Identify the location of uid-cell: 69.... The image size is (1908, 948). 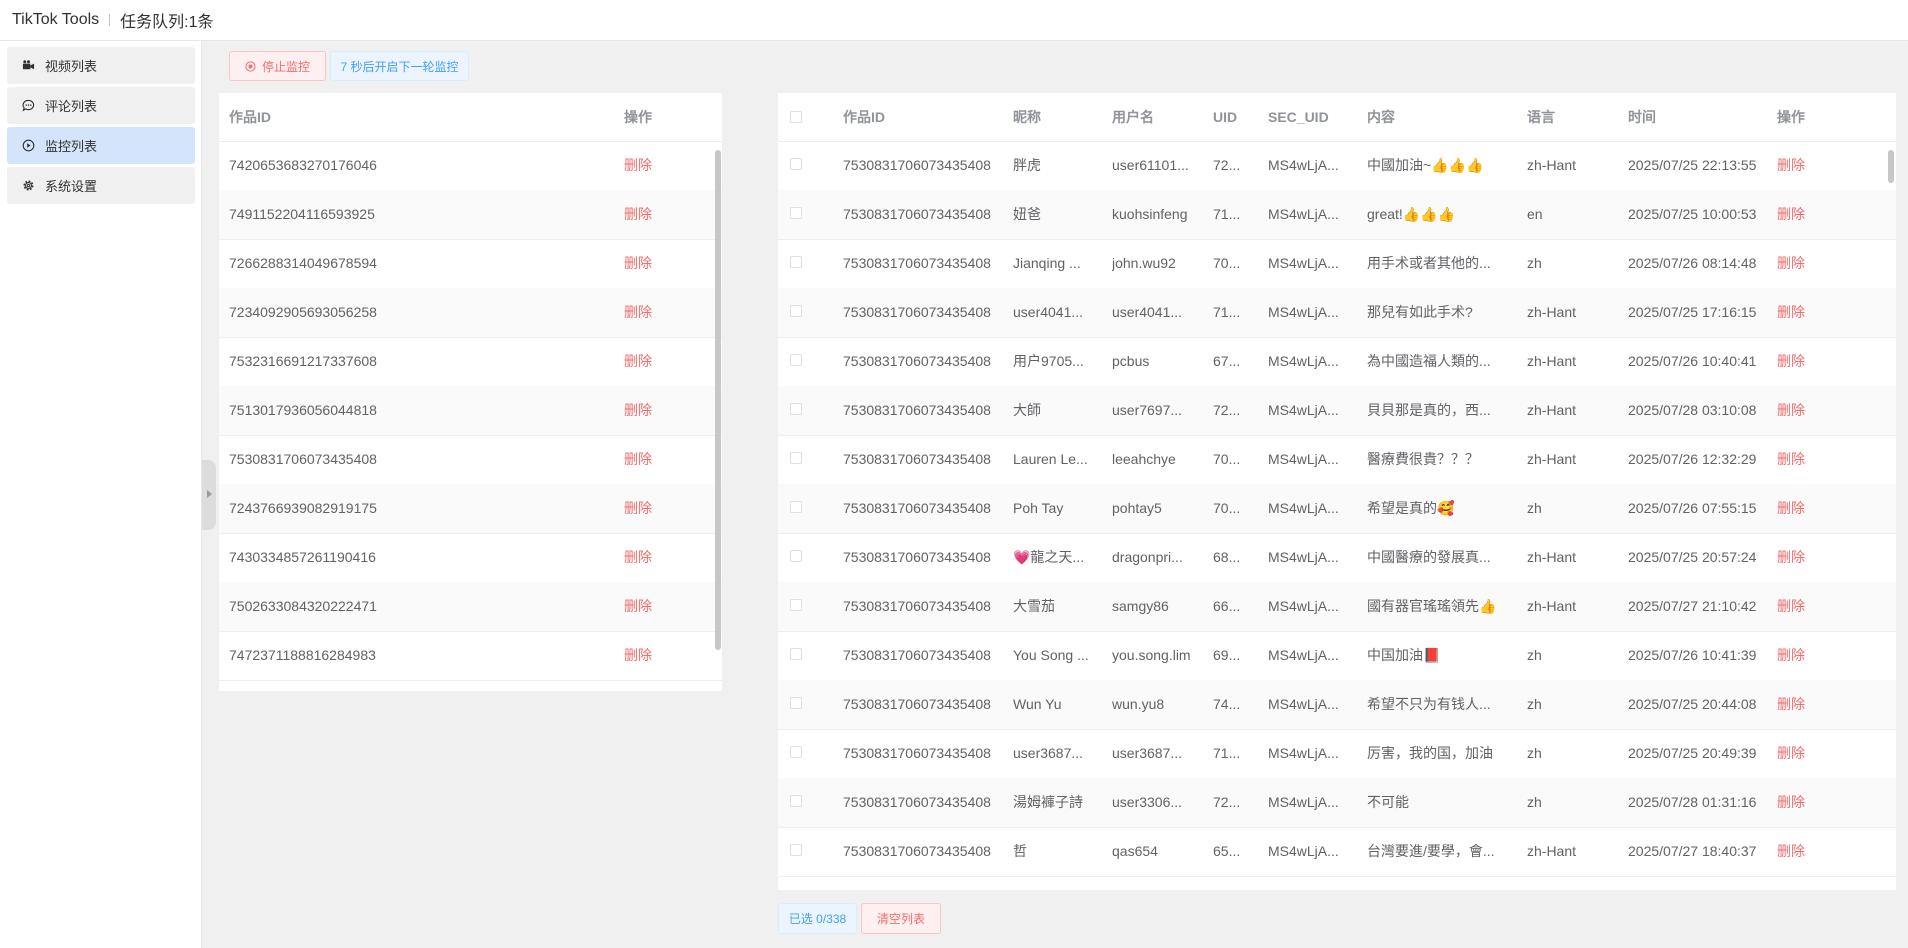
(1227, 655).